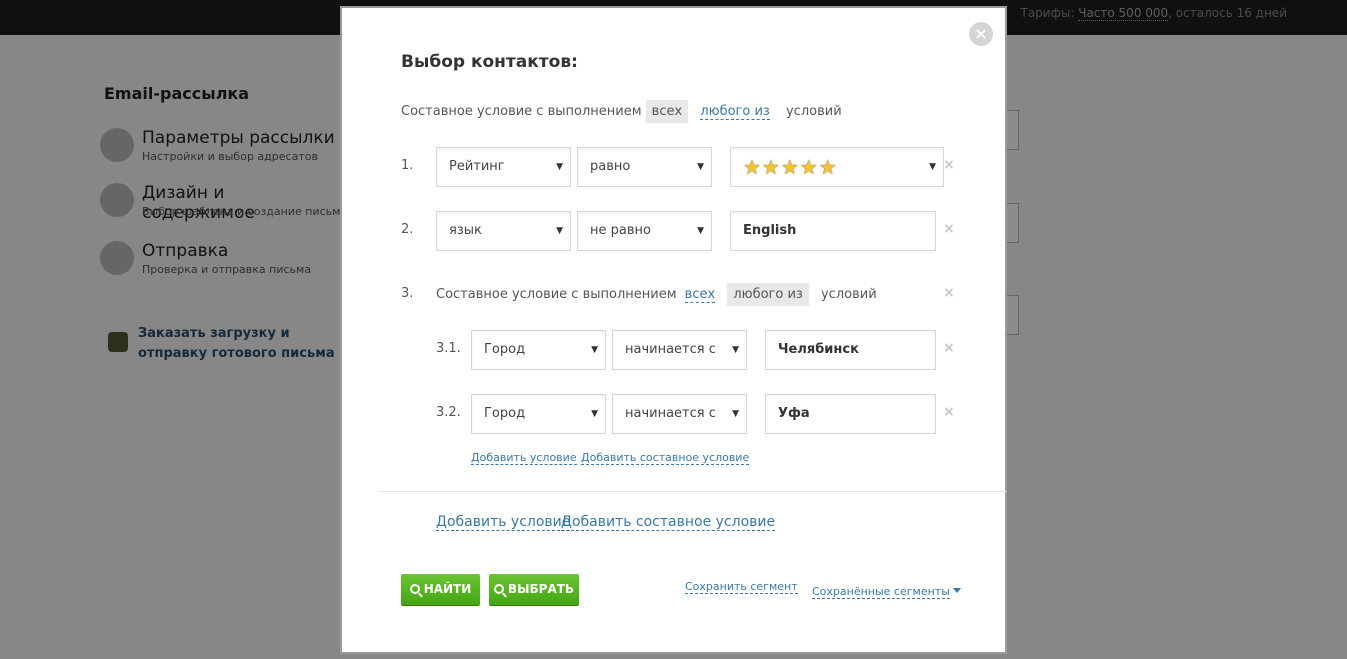 This screenshot has width=1347, height=659. I want to click on save-segment-link: Сохранить сегмент, so click(741, 587).